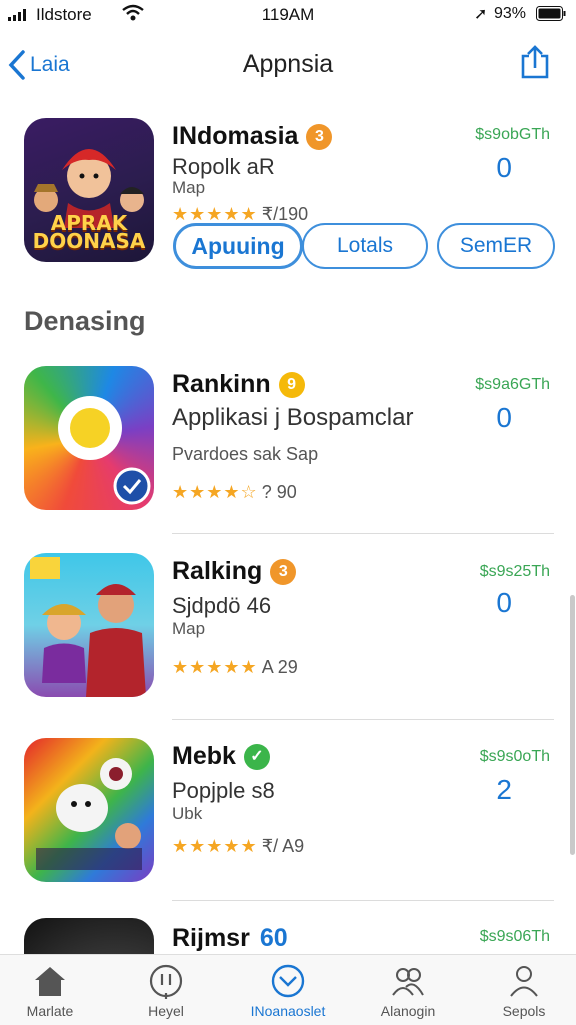 Image resolution: width=576 pixels, height=1025 pixels. What do you see at coordinates (234, 571) in the screenshot?
I see `app-name: Ralking 3` at bounding box center [234, 571].